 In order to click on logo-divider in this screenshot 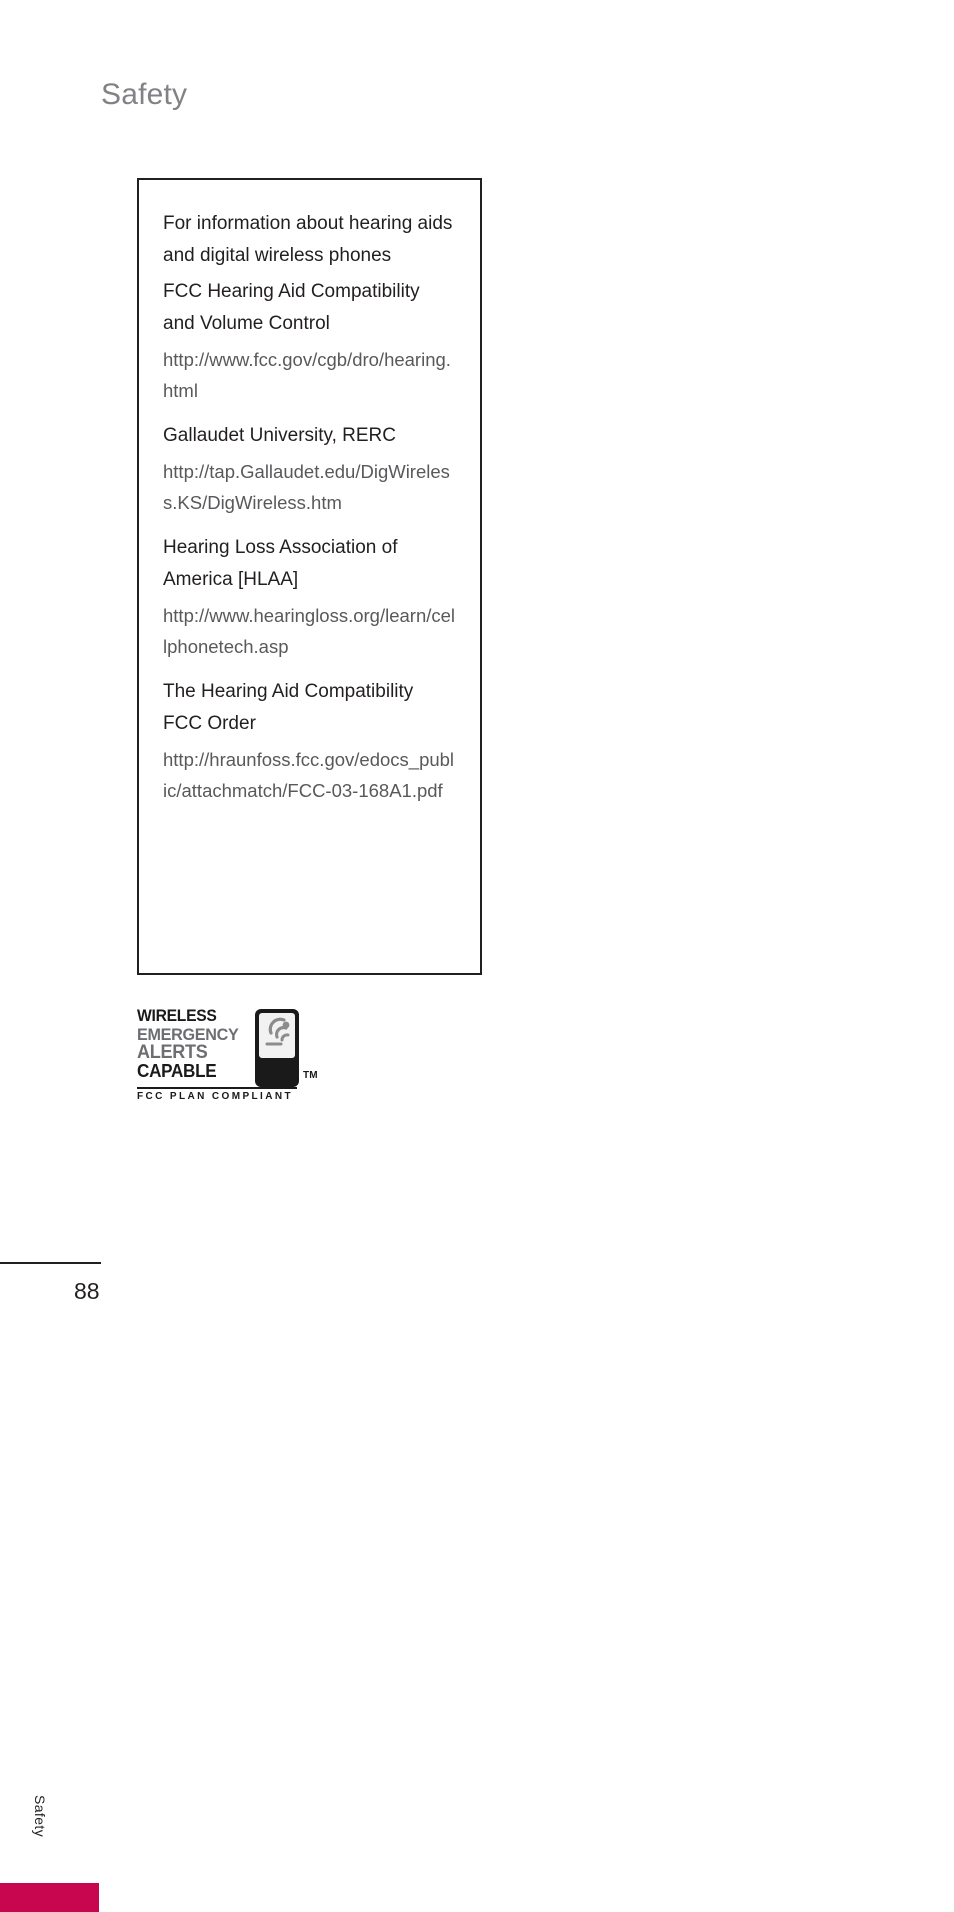, I will do `click(217, 1088)`.